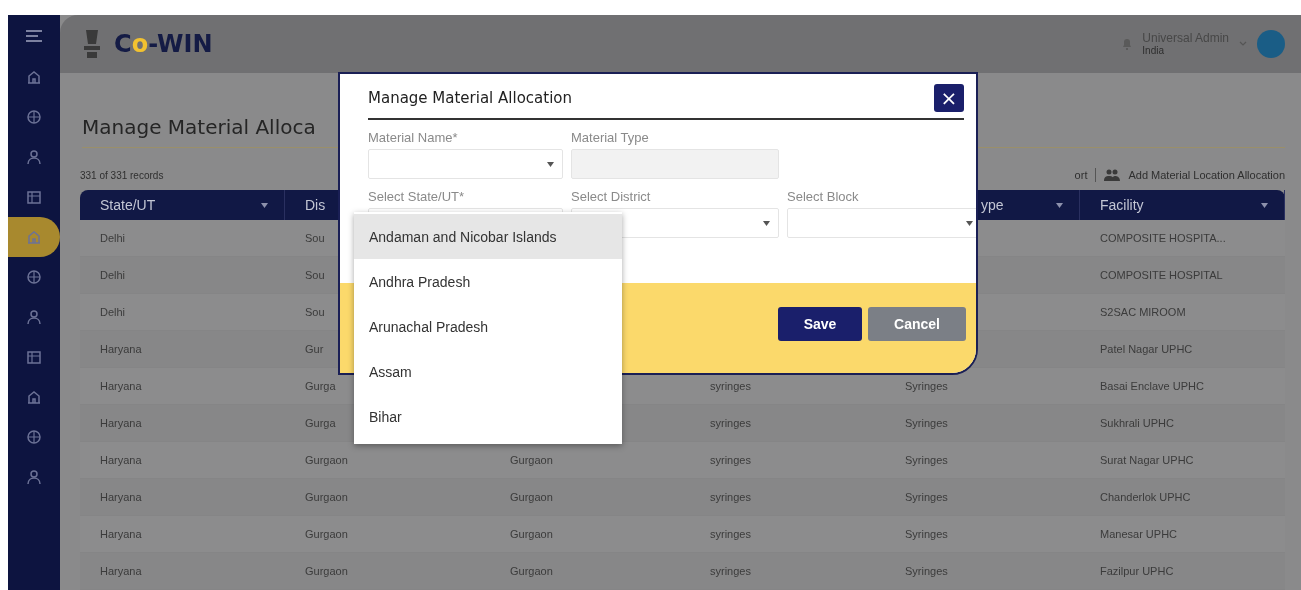 The width and height of the screenshot is (1301, 590). I want to click on save-button: Save, so click(820, 324).